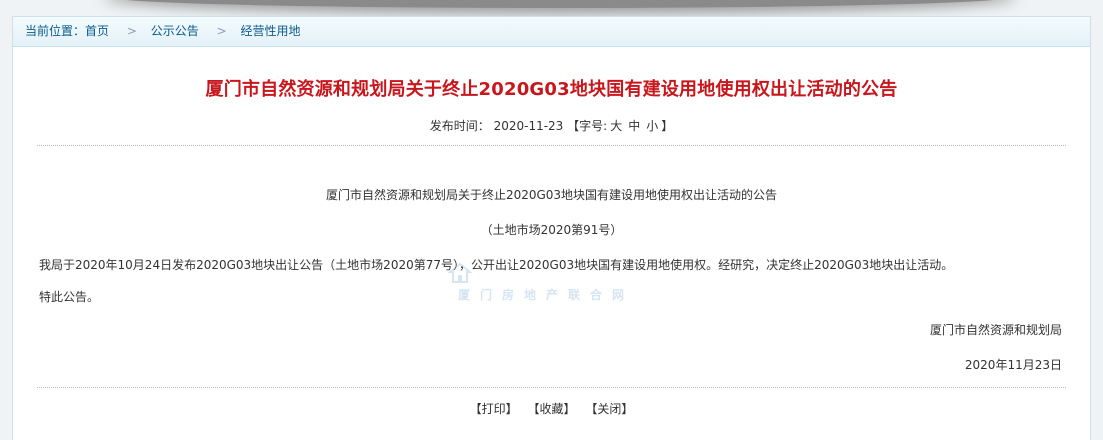  I want to click on font-size-small-button: 小, so click(652, 126).